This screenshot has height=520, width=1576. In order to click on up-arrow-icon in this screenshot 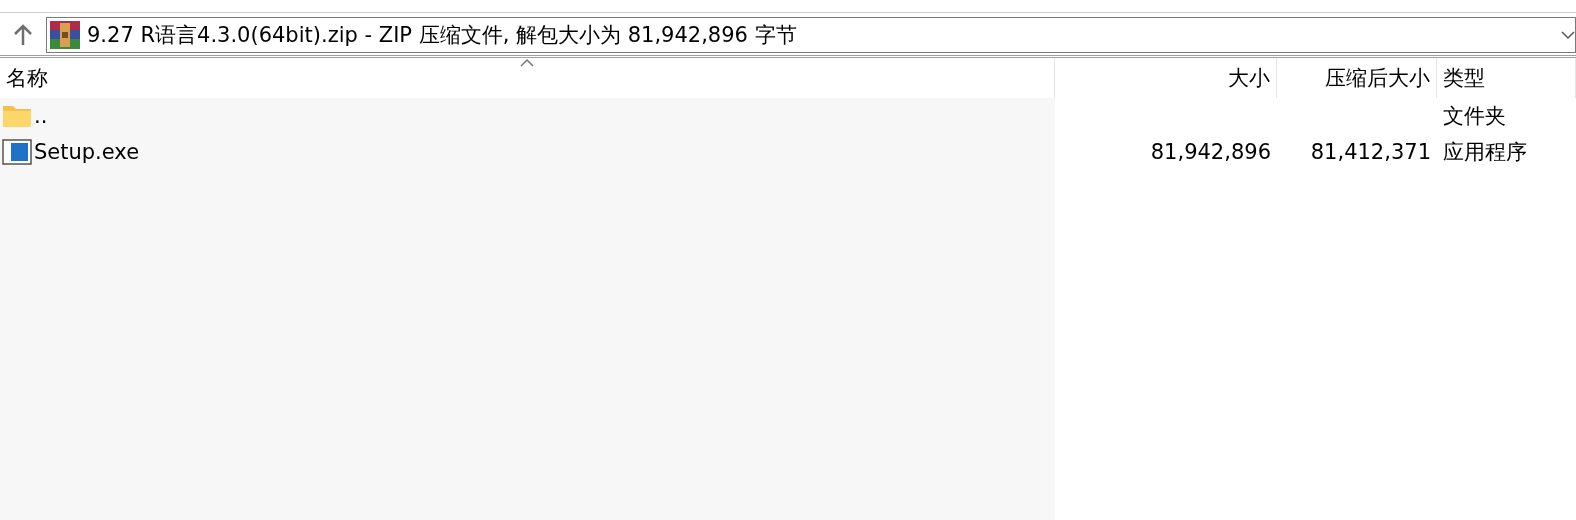, I will do `click(23, 35)`.